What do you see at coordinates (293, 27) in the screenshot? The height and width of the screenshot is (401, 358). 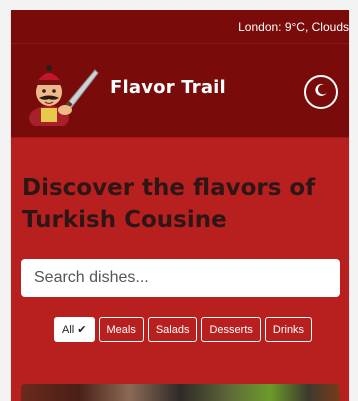 I see `weather-text: London: 9°C, Clouds` at bounding box center [293, 27].